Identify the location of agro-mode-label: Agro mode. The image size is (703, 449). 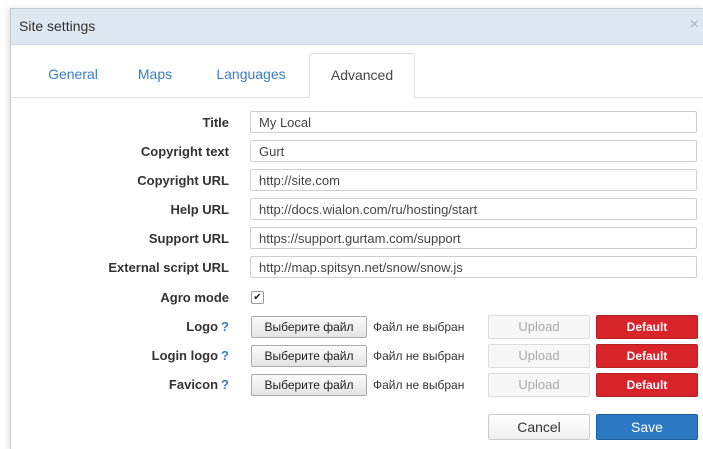
(194, 297).